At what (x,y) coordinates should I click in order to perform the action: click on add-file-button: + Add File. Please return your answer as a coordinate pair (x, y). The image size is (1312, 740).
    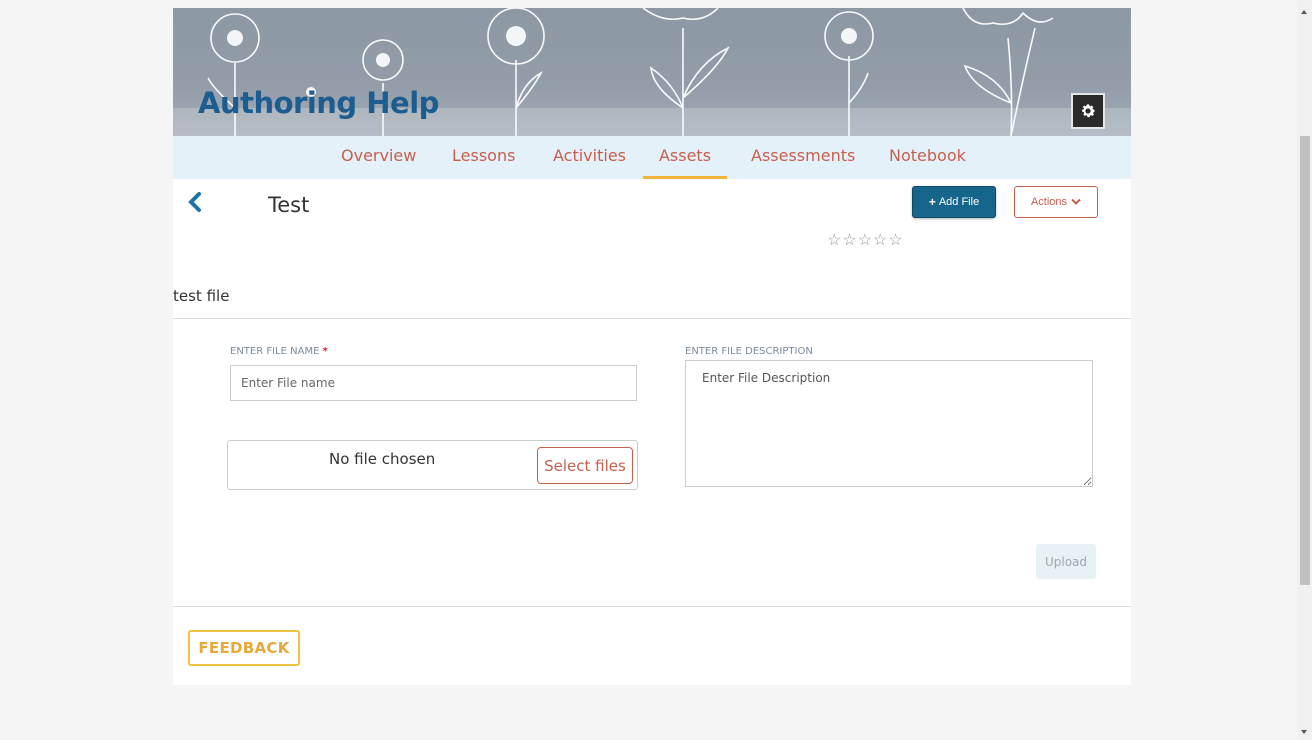
    Looking at the image, I should click on (954, 202).